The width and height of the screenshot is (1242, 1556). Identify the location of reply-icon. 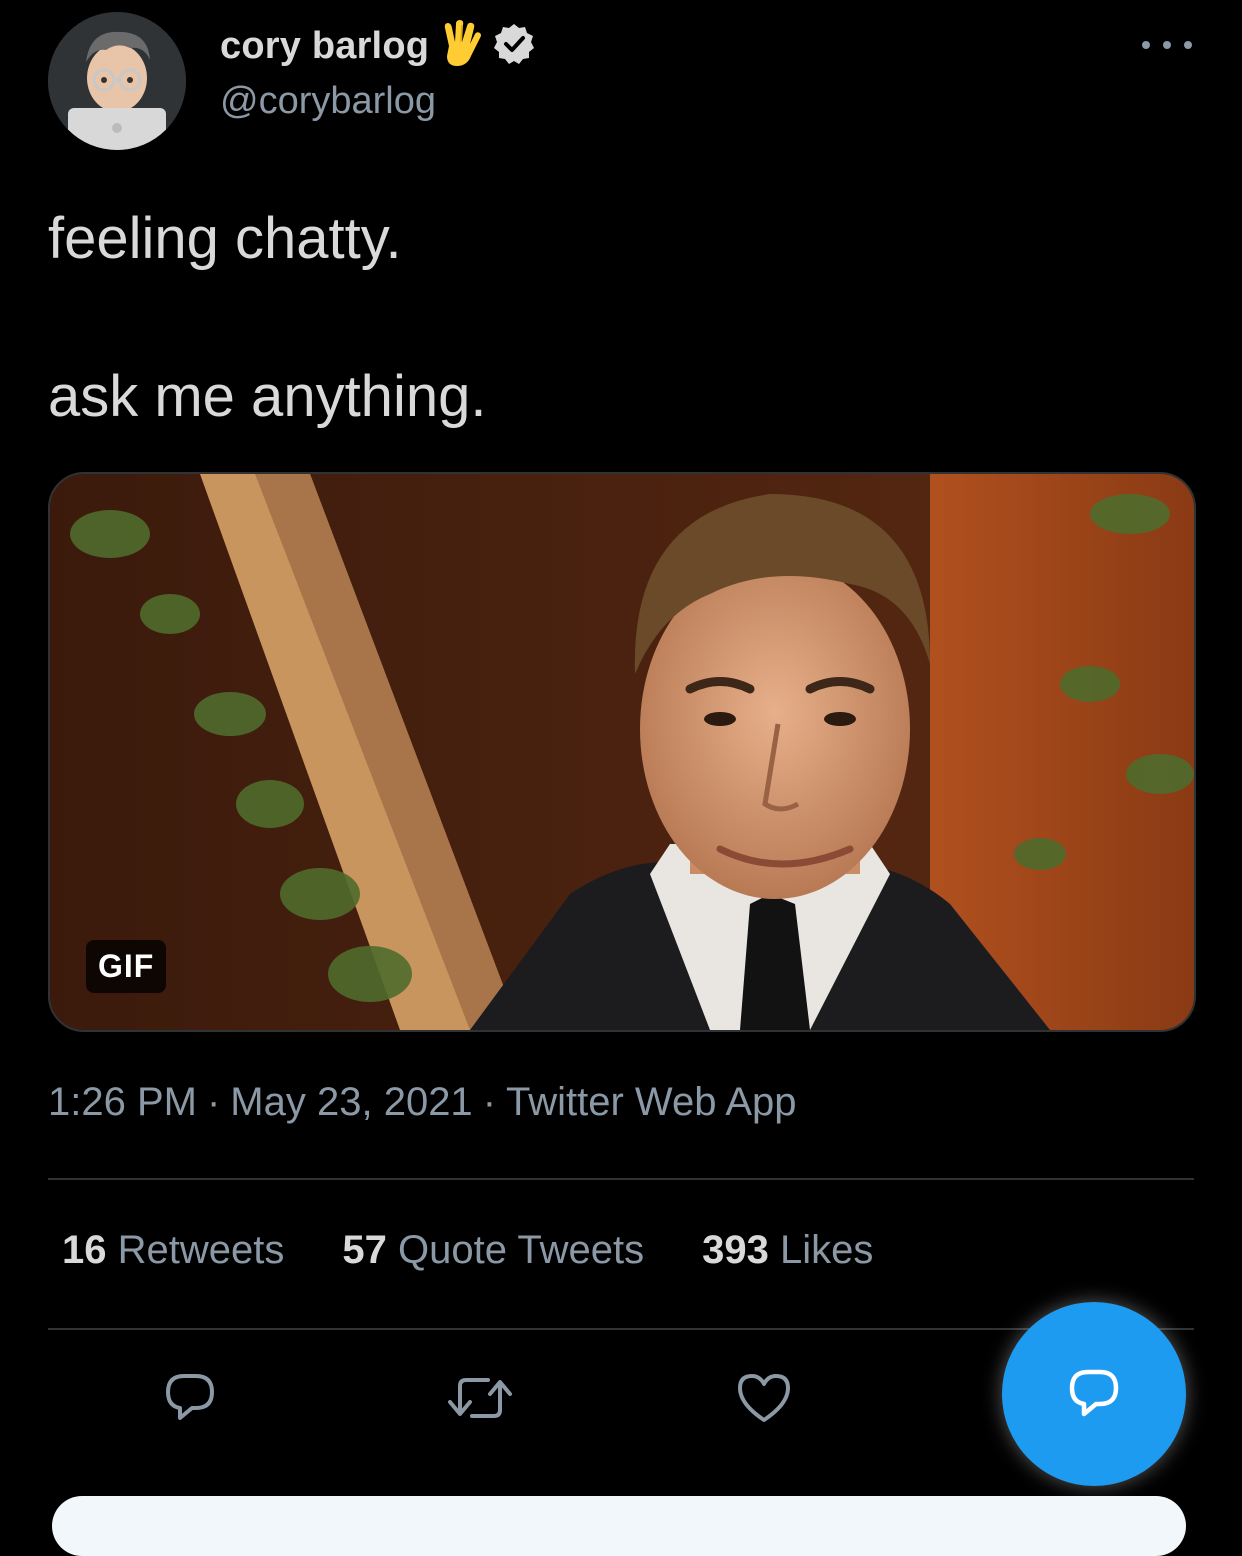
(190, 1397).